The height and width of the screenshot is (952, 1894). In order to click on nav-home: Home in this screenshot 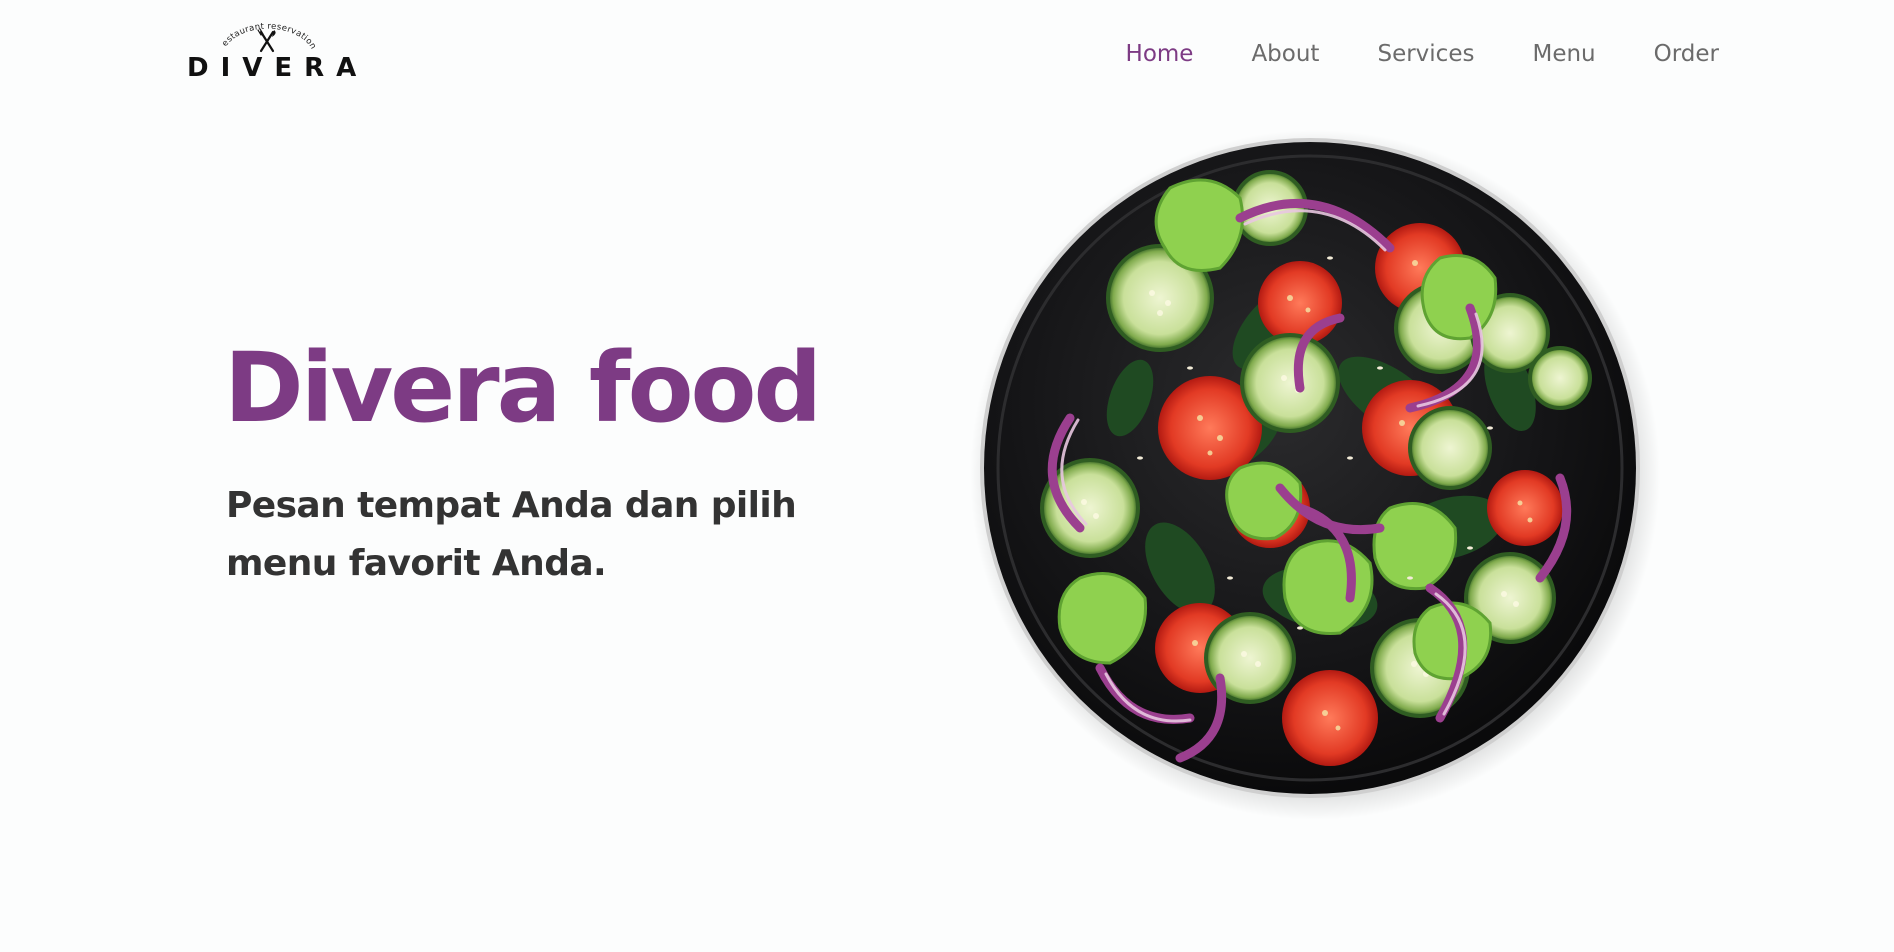, I will do `click(1160, 54)`.